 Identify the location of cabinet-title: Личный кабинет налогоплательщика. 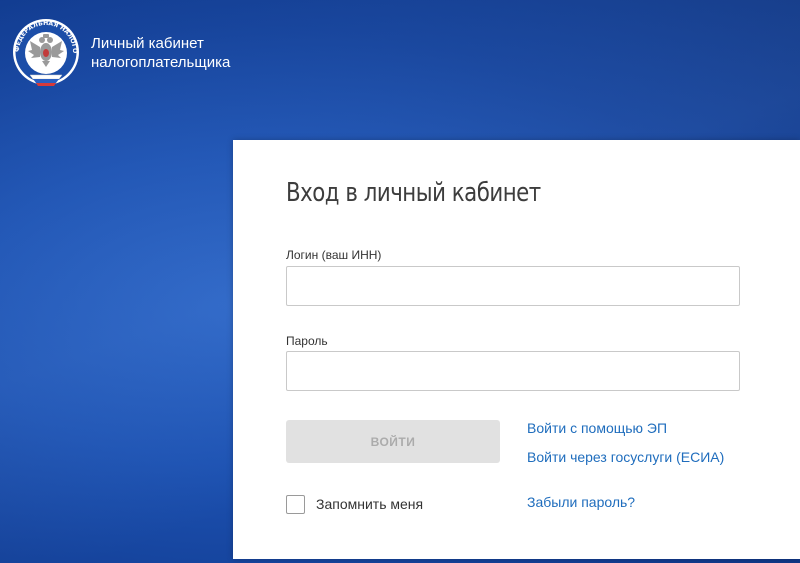
(191, 53).